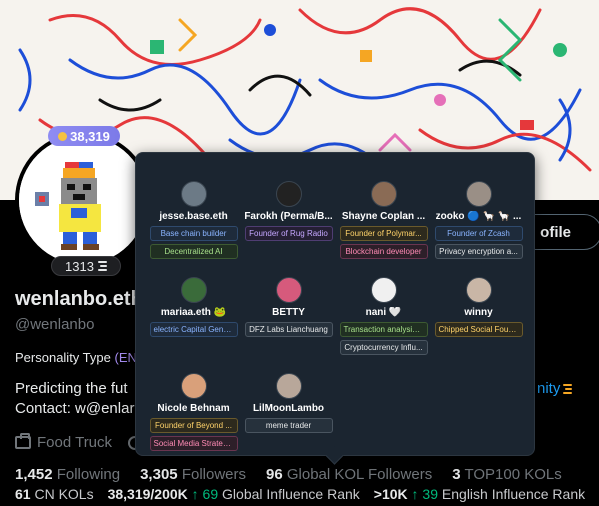  What do you see at coordinates (147, 494) in the screenshot?
I see `influence-score: 38,319/200K` at bounding box center [147, 494].